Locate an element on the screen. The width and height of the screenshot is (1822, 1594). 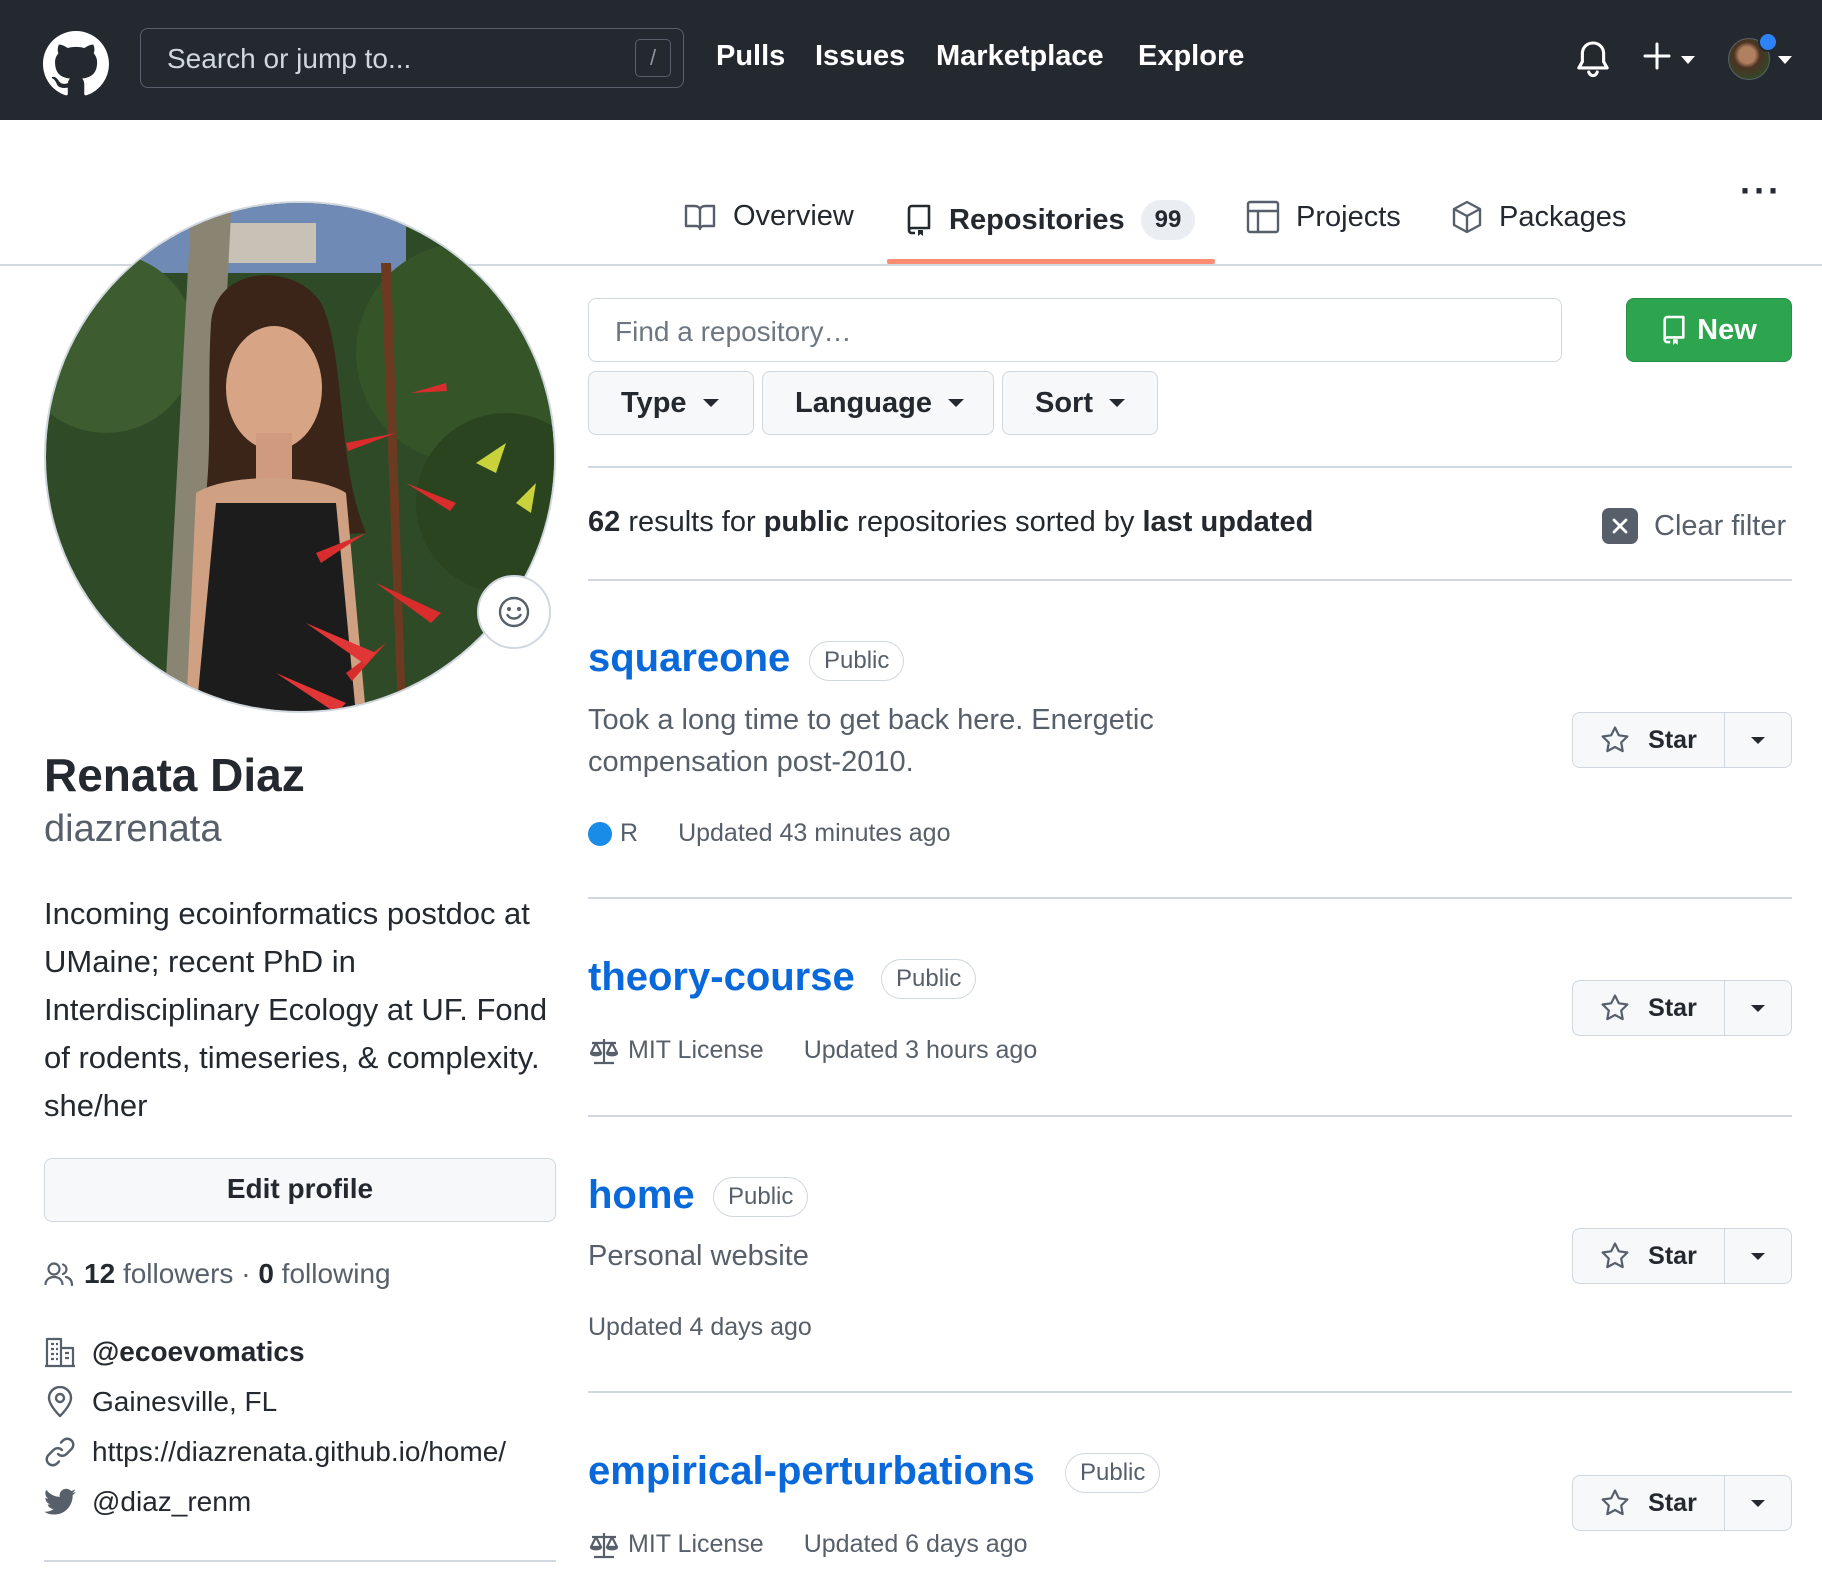
followers-label: followers is located at coordinates (178, 1273).